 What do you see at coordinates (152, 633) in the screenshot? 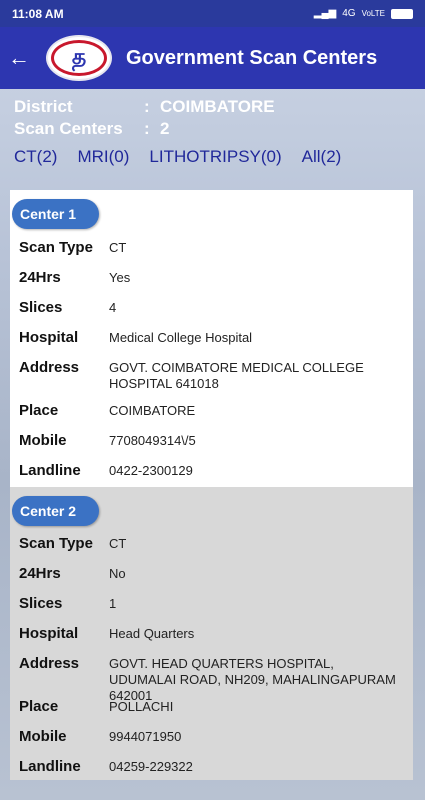
I see `hospital-value: Head Quarters` at bounding box center [152, 633].